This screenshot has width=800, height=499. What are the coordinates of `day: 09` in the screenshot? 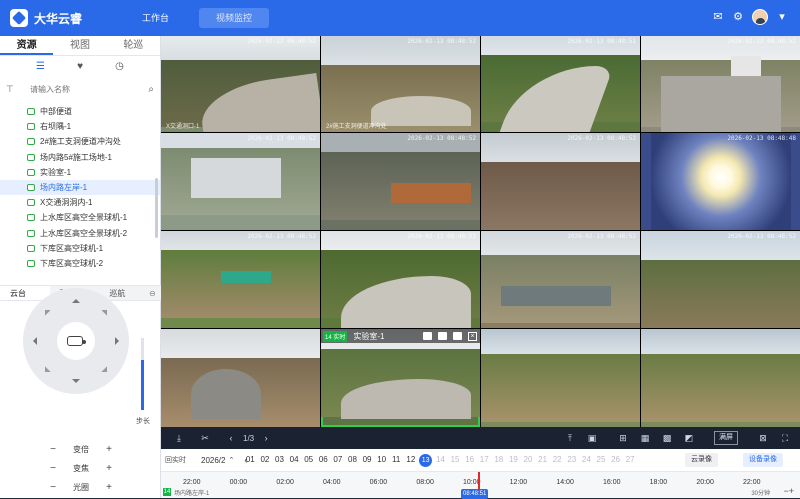 It's located at (367, 460).